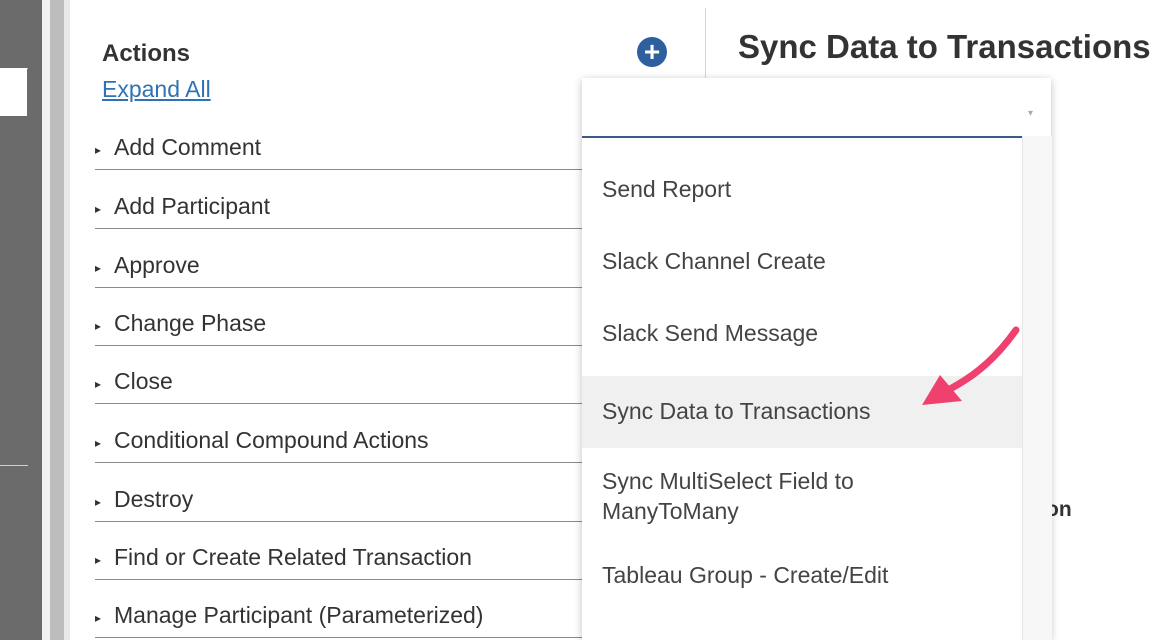  I want to click on action-item-add-comment: ▸ Add Comment, so click(340, 151).